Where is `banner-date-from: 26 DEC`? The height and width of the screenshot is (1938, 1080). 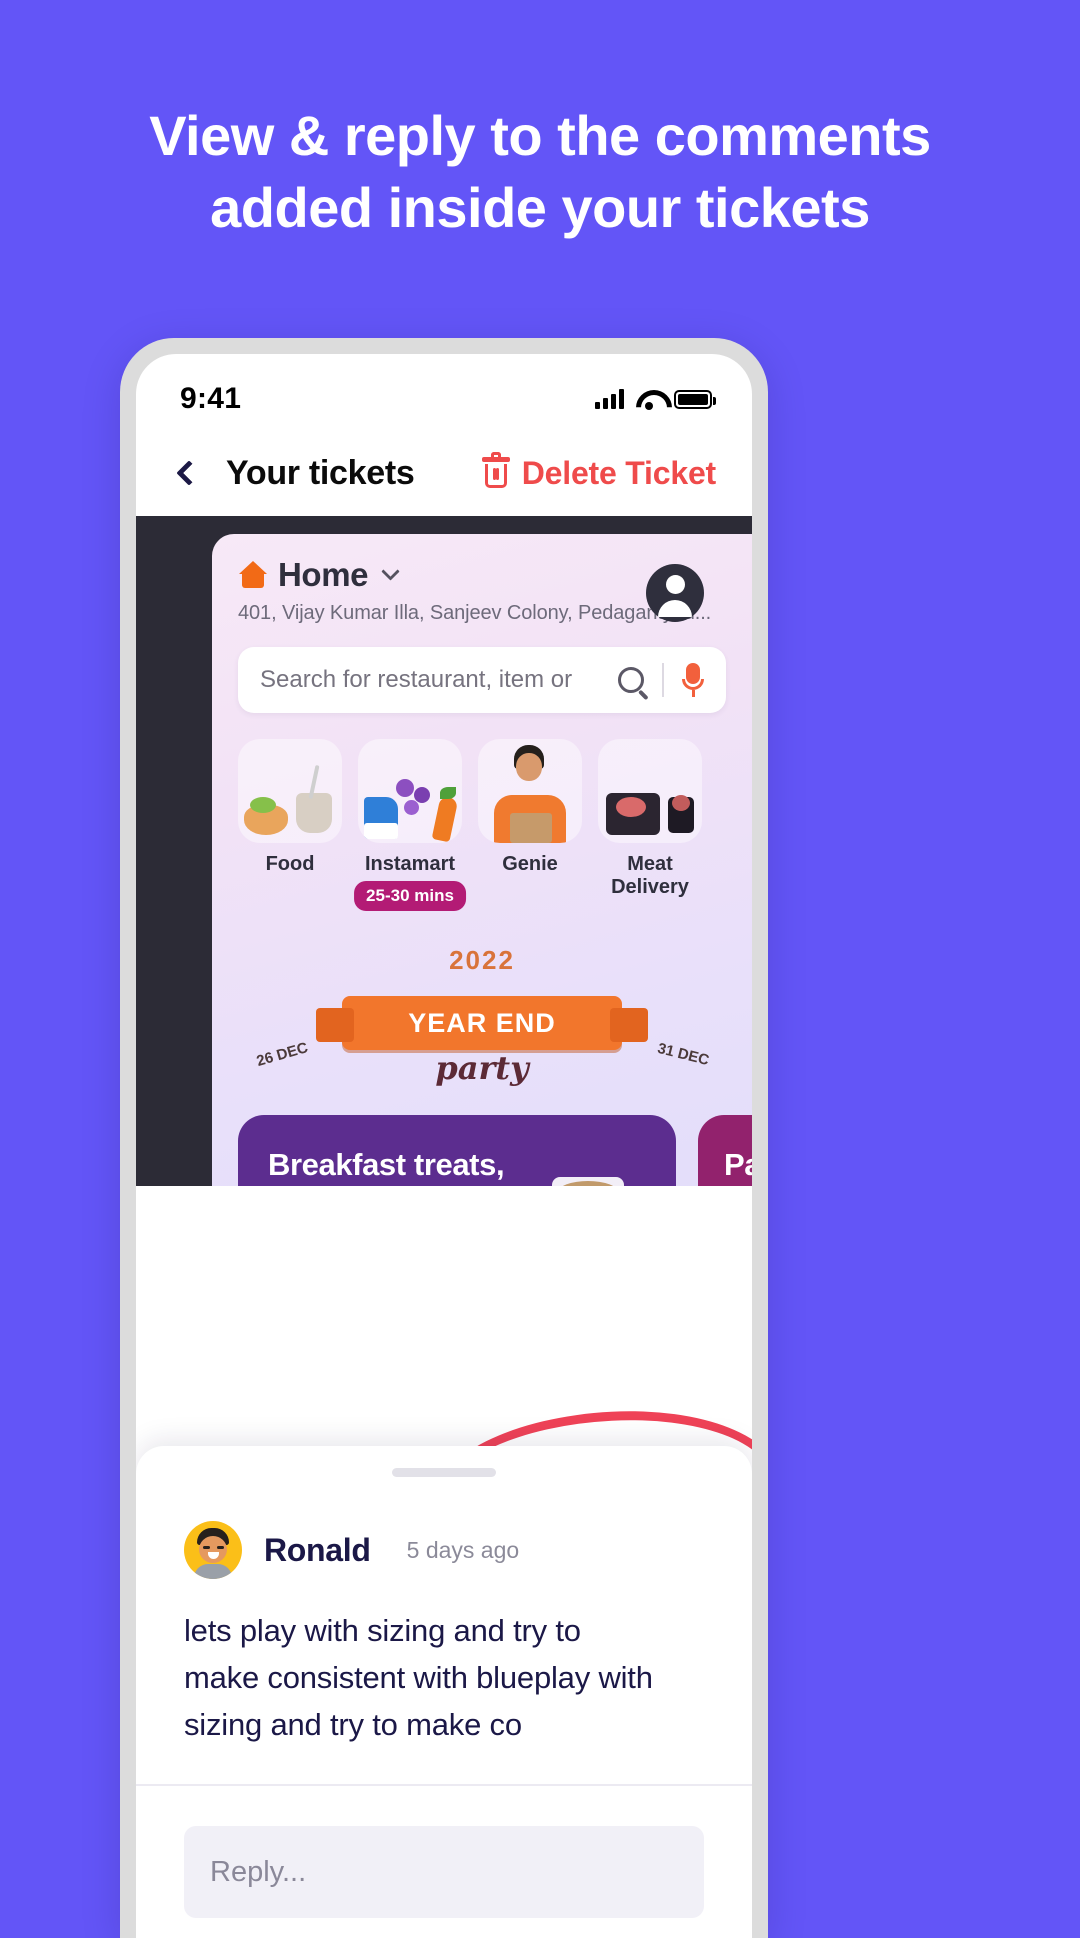 banner-date-from: 26 DEC is located at coordinates (282, 1054).